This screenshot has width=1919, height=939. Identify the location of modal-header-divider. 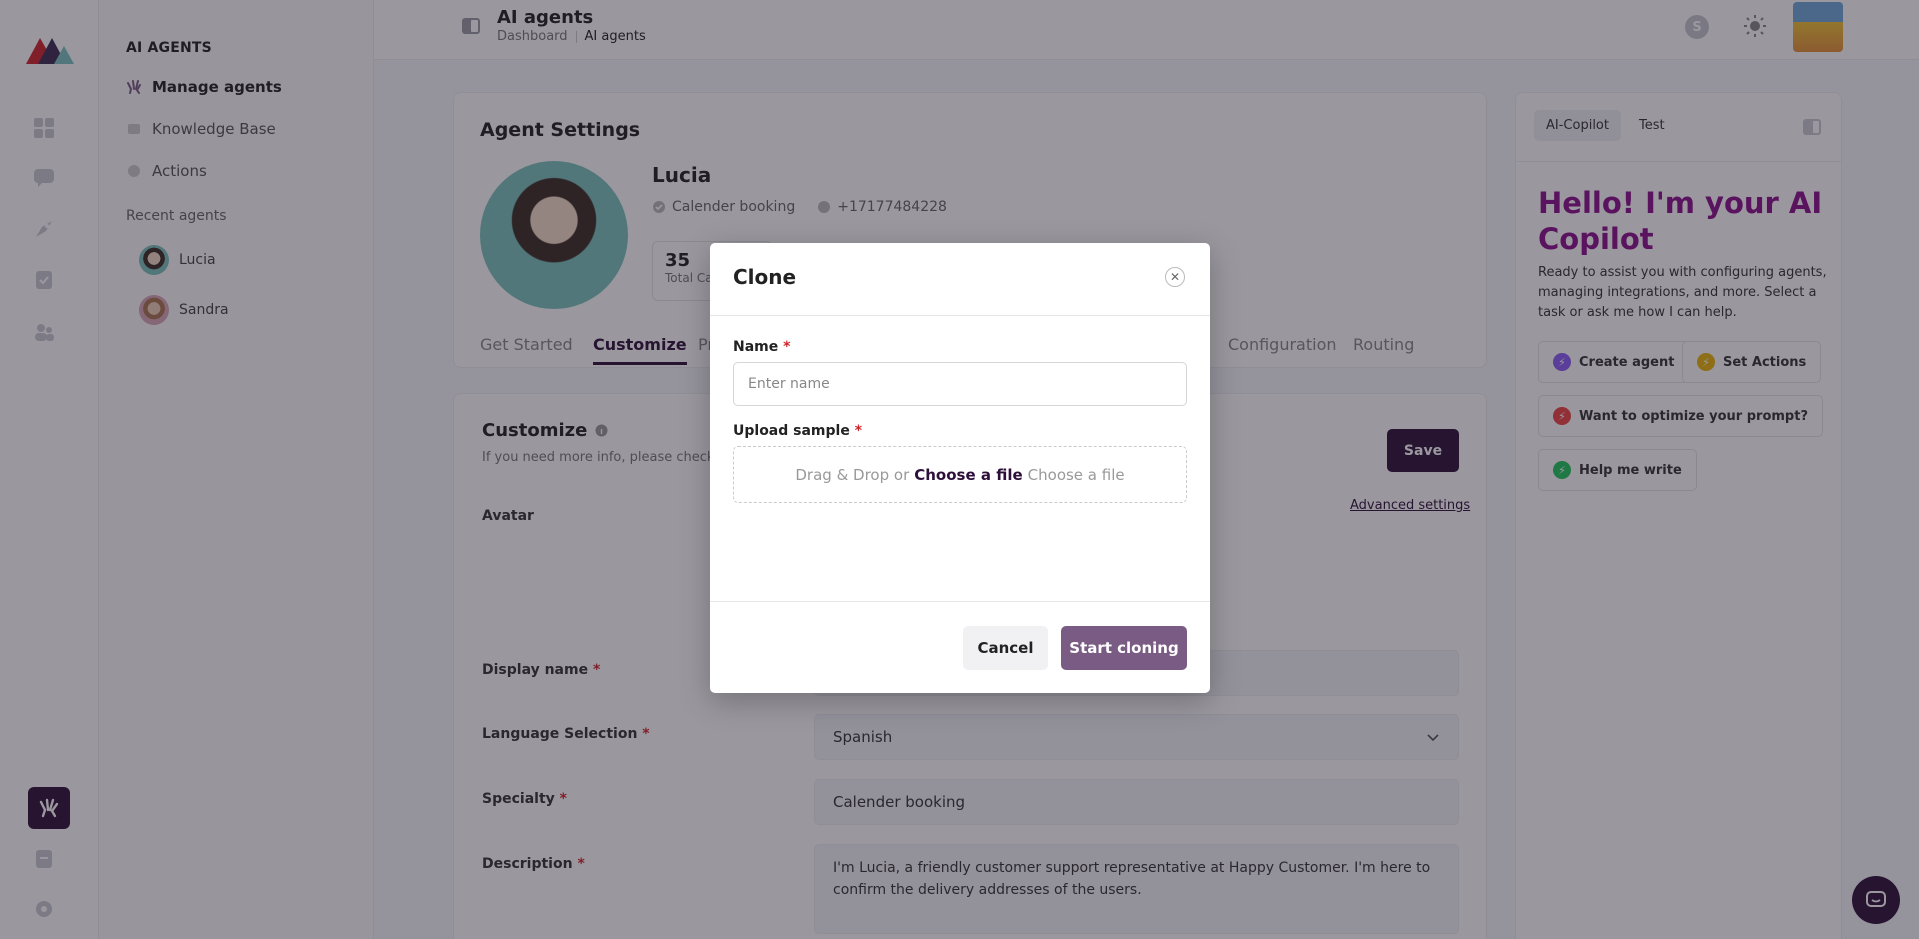
(960, 315).